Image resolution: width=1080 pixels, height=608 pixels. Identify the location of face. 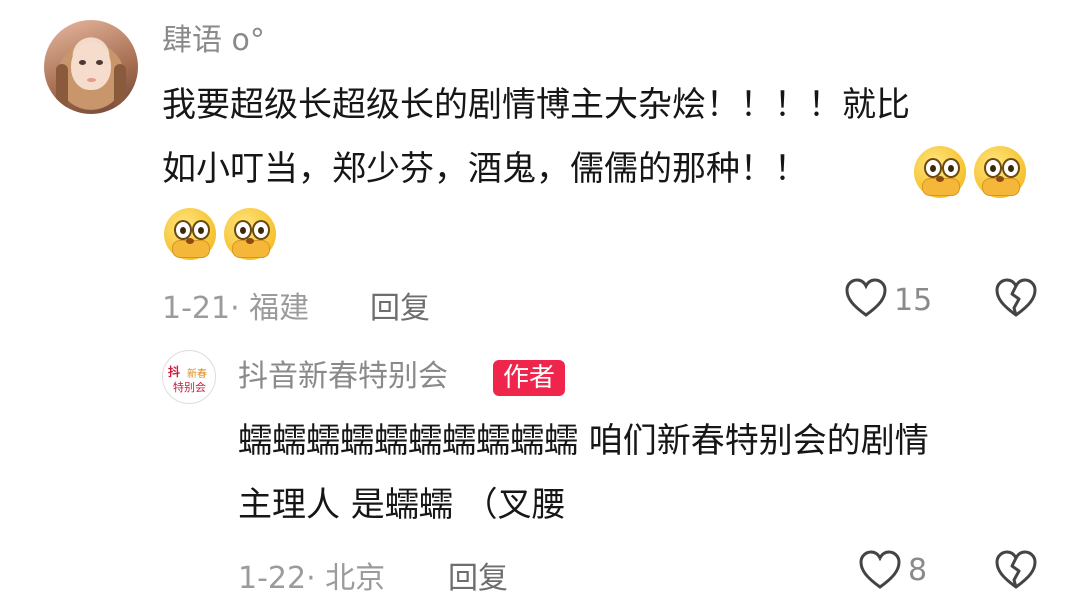
(91, 66).